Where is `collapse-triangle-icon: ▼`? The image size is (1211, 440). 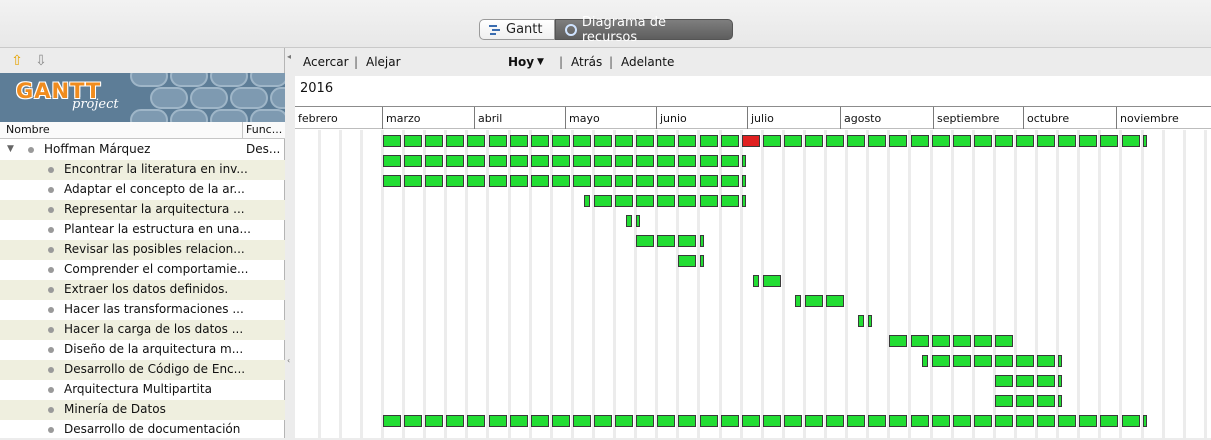
collapse-triangle-icon: ▼ is located at coordinates (10, 149).